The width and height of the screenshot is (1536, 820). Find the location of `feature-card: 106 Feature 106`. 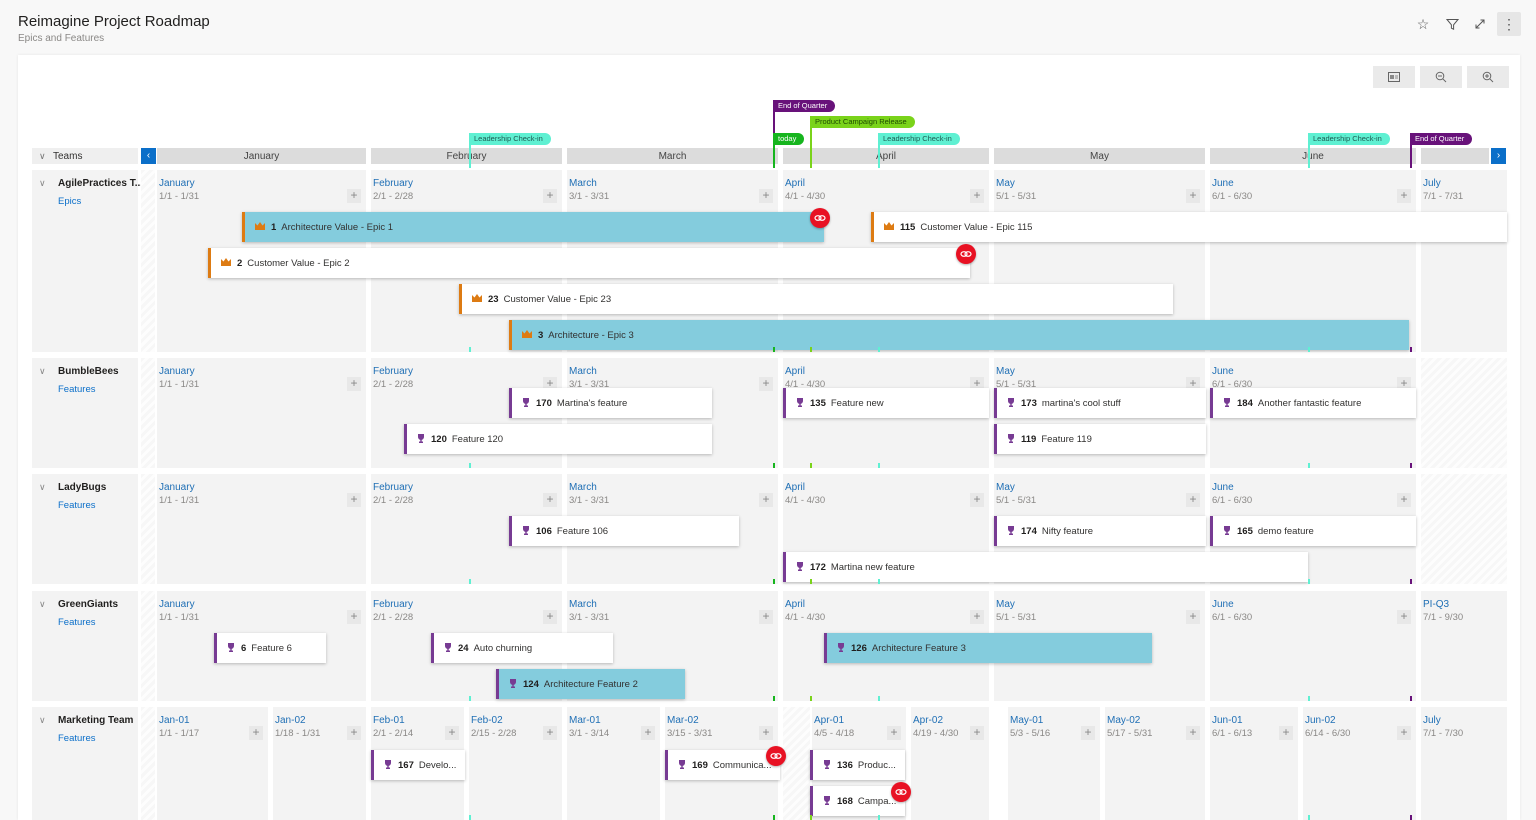

feature-card: 106 Feature 106 is located at coordinates (624, 531).